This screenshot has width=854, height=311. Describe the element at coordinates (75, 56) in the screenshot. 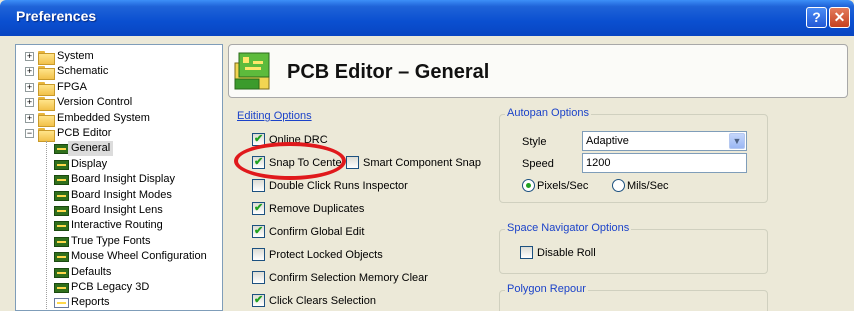

I see `tree-item-label: System` at that location.